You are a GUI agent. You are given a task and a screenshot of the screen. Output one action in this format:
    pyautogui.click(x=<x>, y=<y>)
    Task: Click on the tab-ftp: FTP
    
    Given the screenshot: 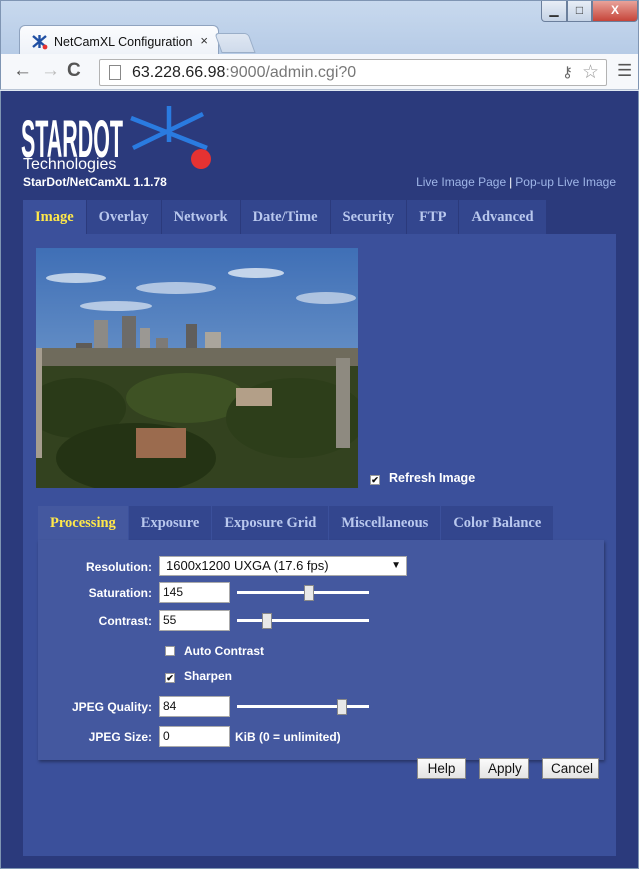 What is the action you would take?
    pyautogui.click(x=433, y=217)
    